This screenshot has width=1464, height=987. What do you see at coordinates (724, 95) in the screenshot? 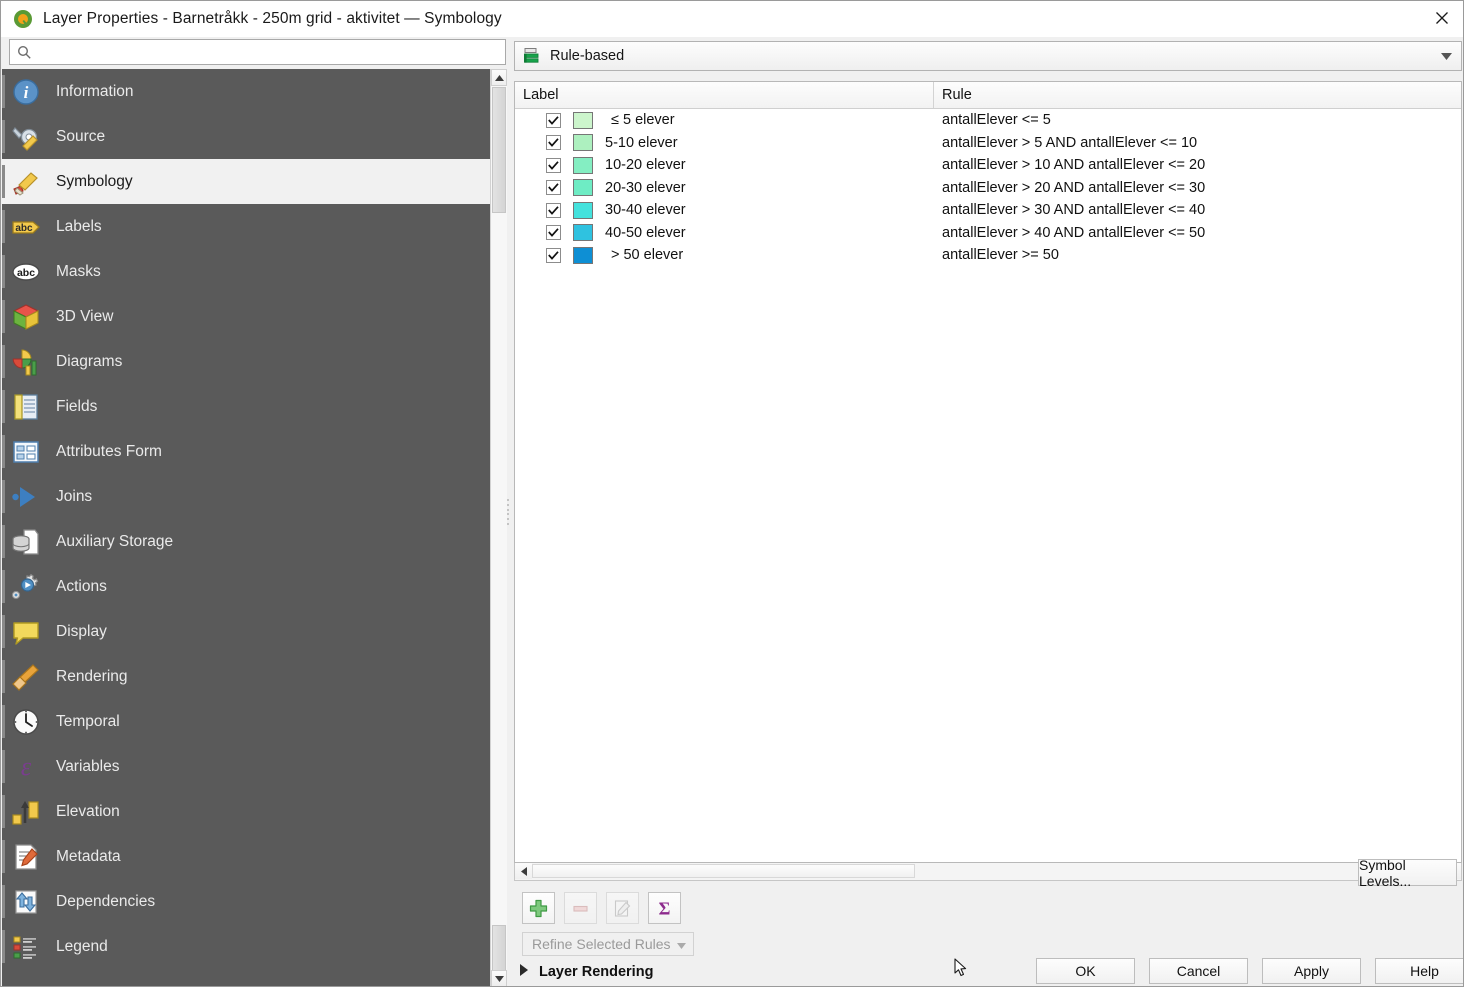
I see `column-header-label: Label` at bounding box center [724, 95].